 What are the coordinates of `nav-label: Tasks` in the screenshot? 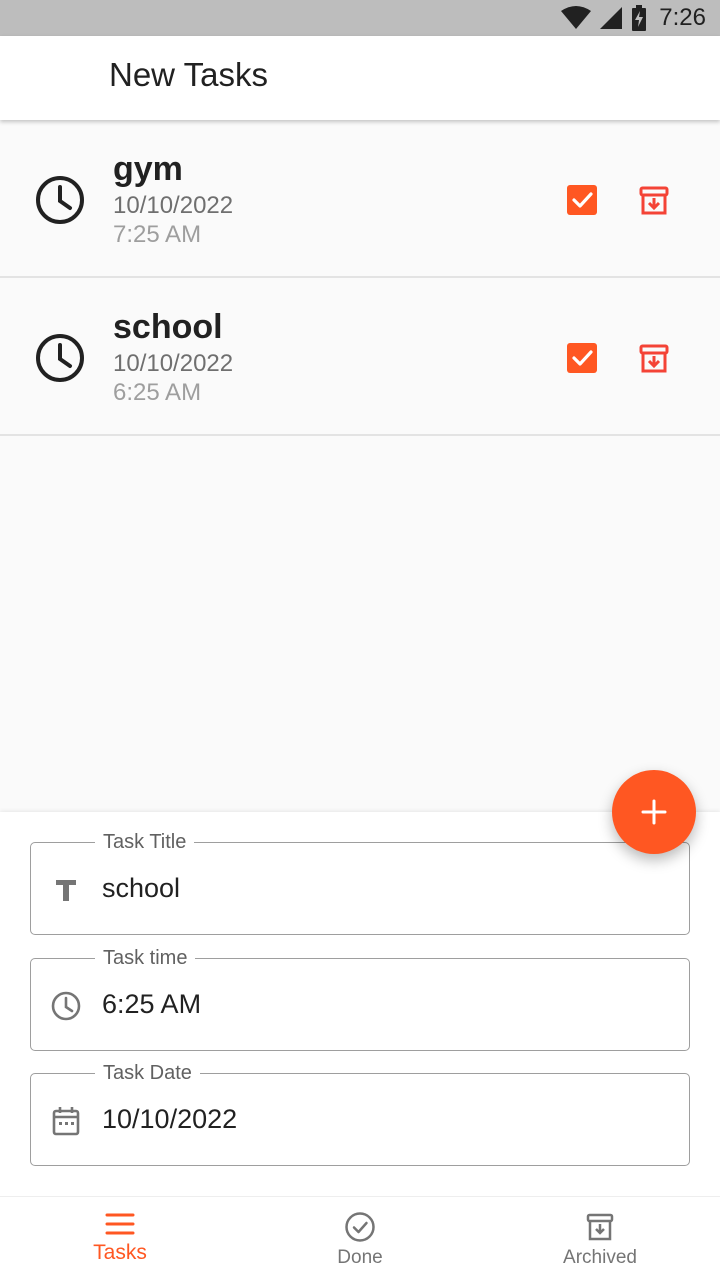 It's located at (120, 1252).